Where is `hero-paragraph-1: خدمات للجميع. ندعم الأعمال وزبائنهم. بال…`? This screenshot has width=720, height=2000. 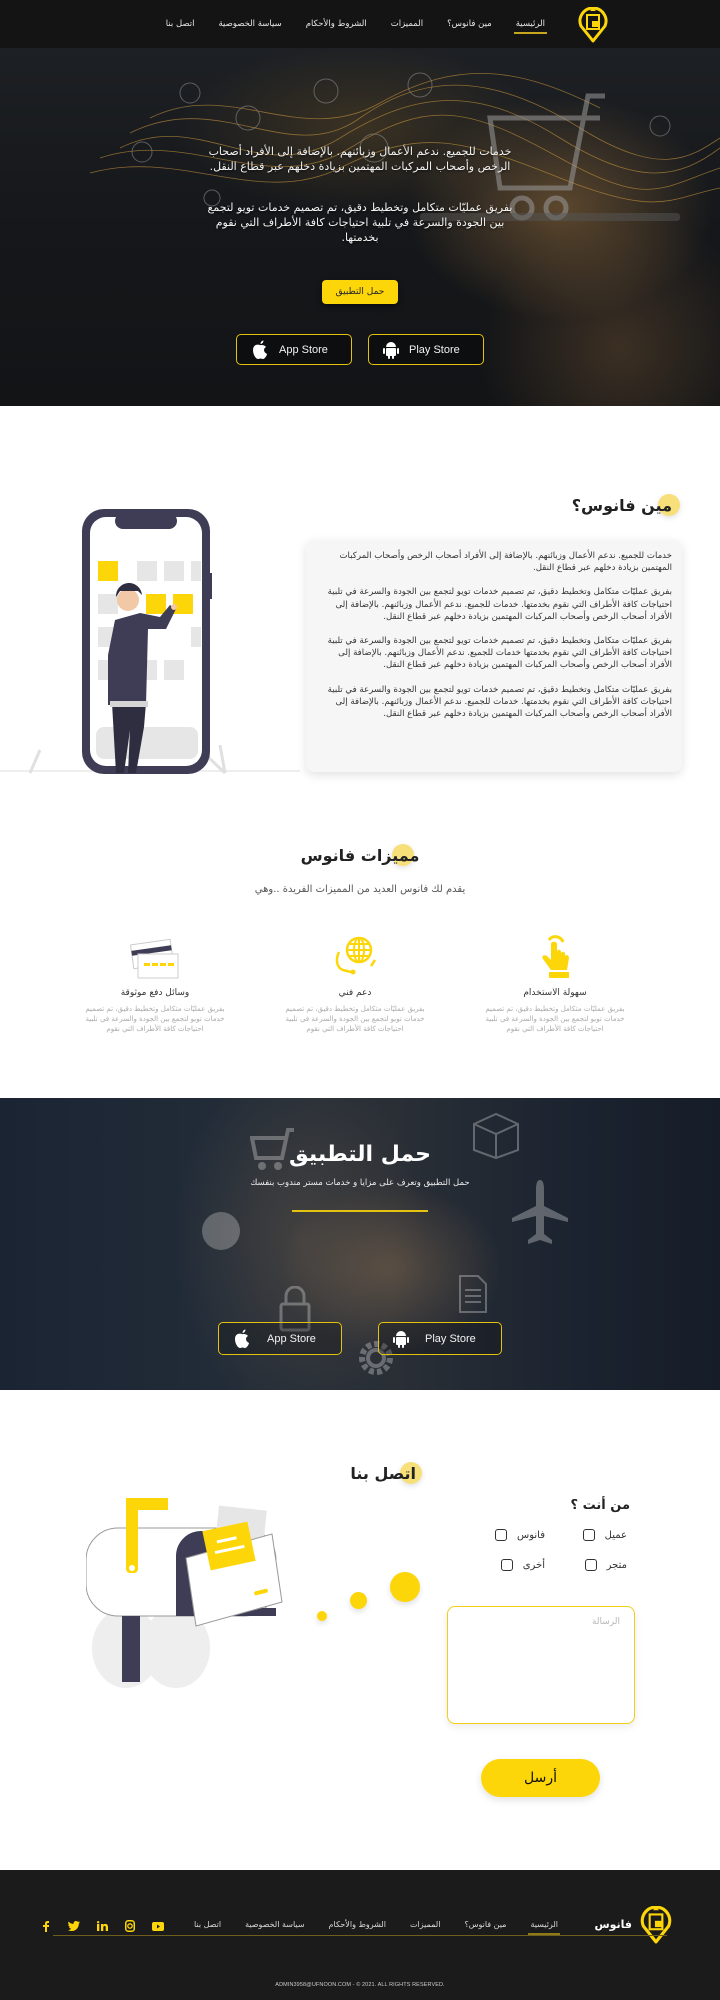 hero-paragraph-1: خدمات للجميع. ندعم الأعمال وزبائنهم. بال… is located at coordinates (360, 159).